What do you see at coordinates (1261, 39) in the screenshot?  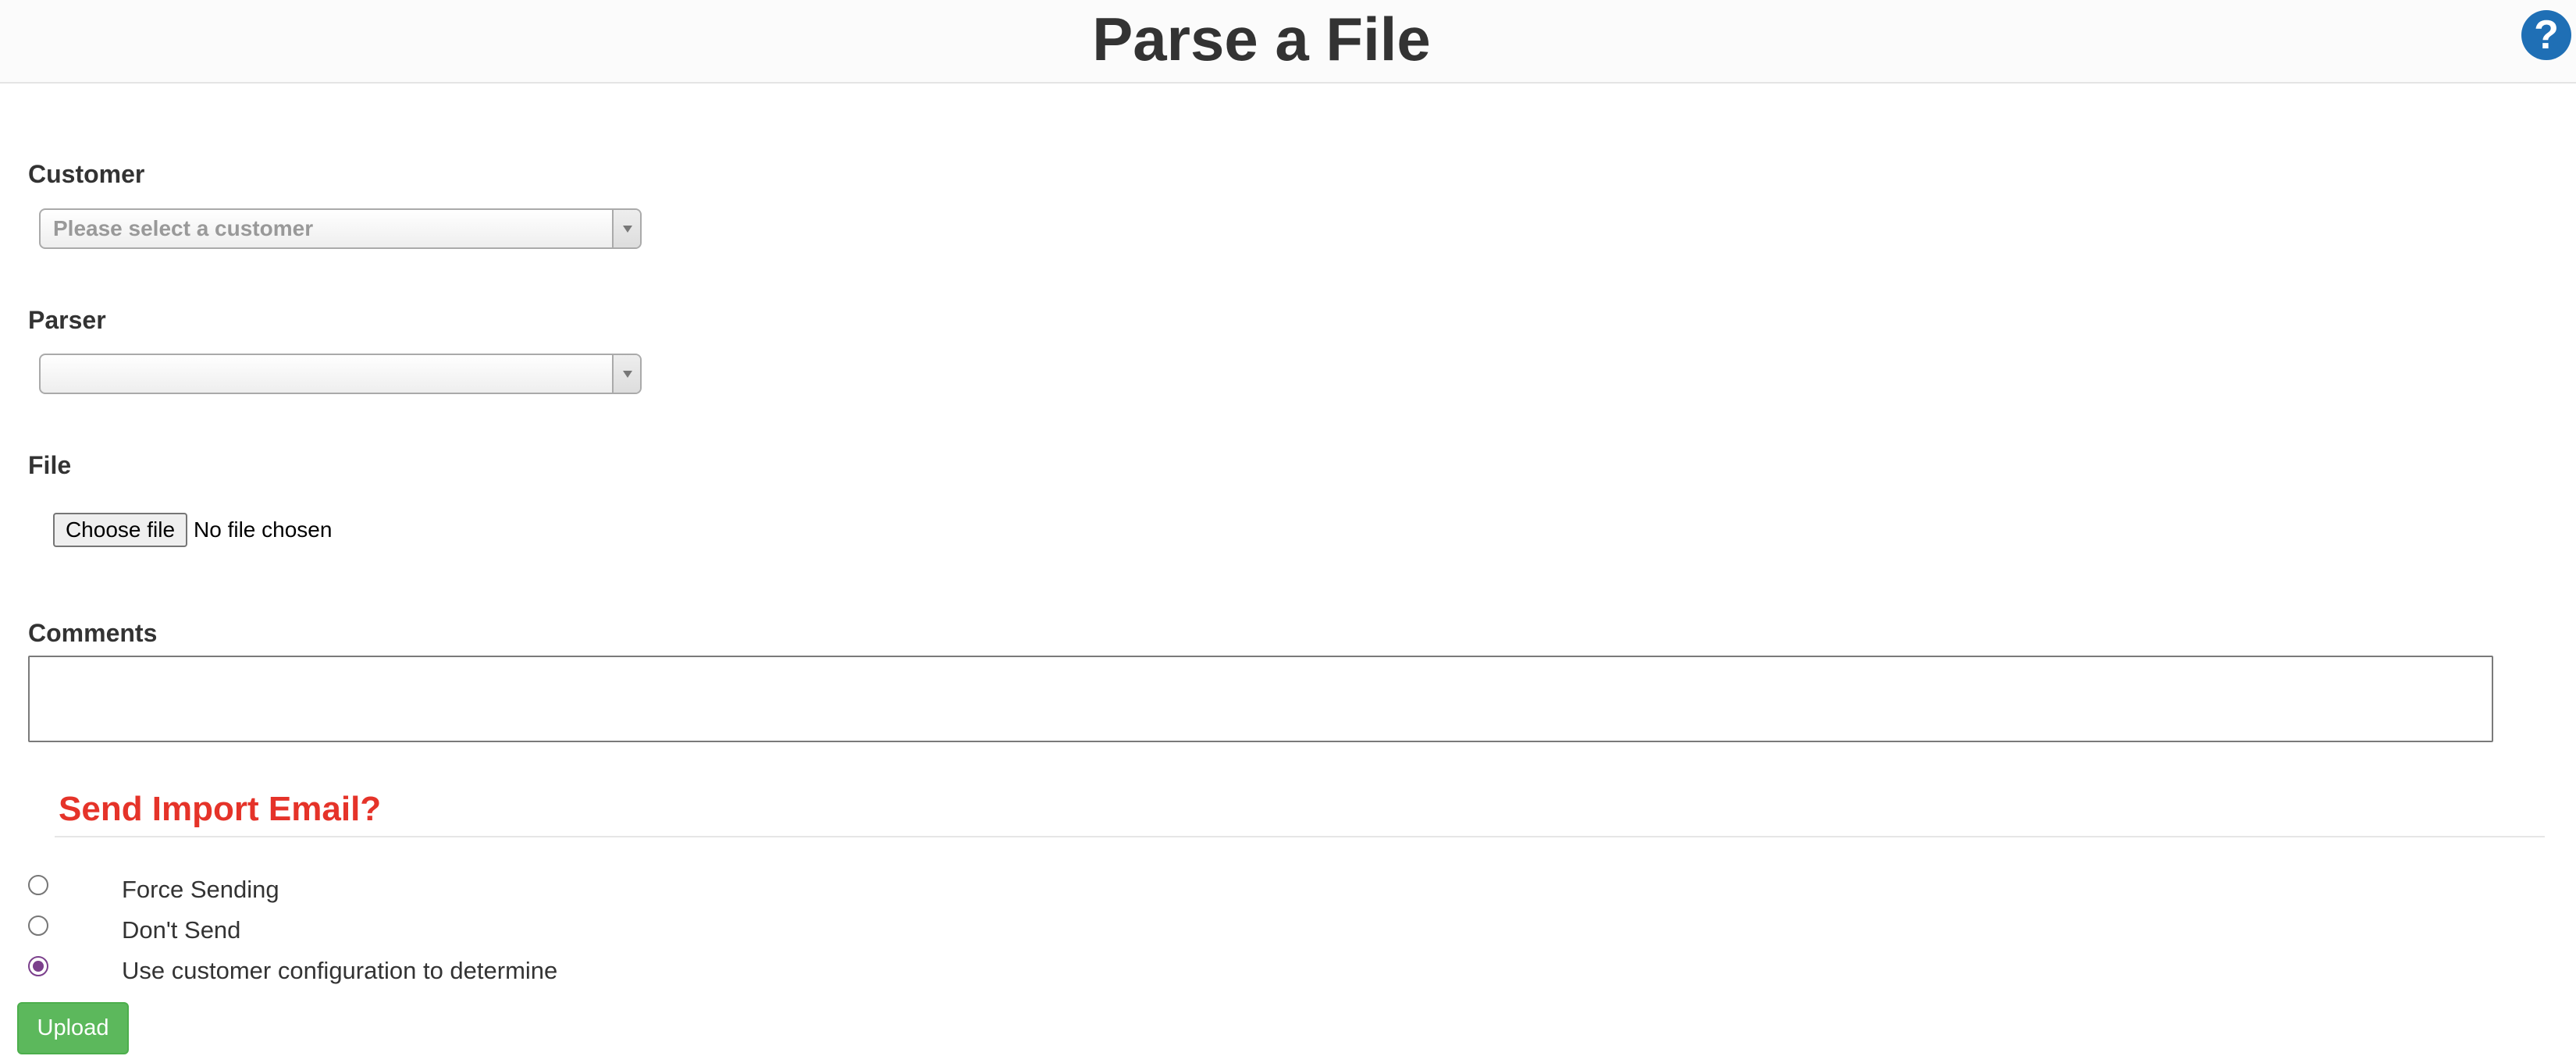 I see `page-title: Parse a File` at bounding box center [1261, 39].